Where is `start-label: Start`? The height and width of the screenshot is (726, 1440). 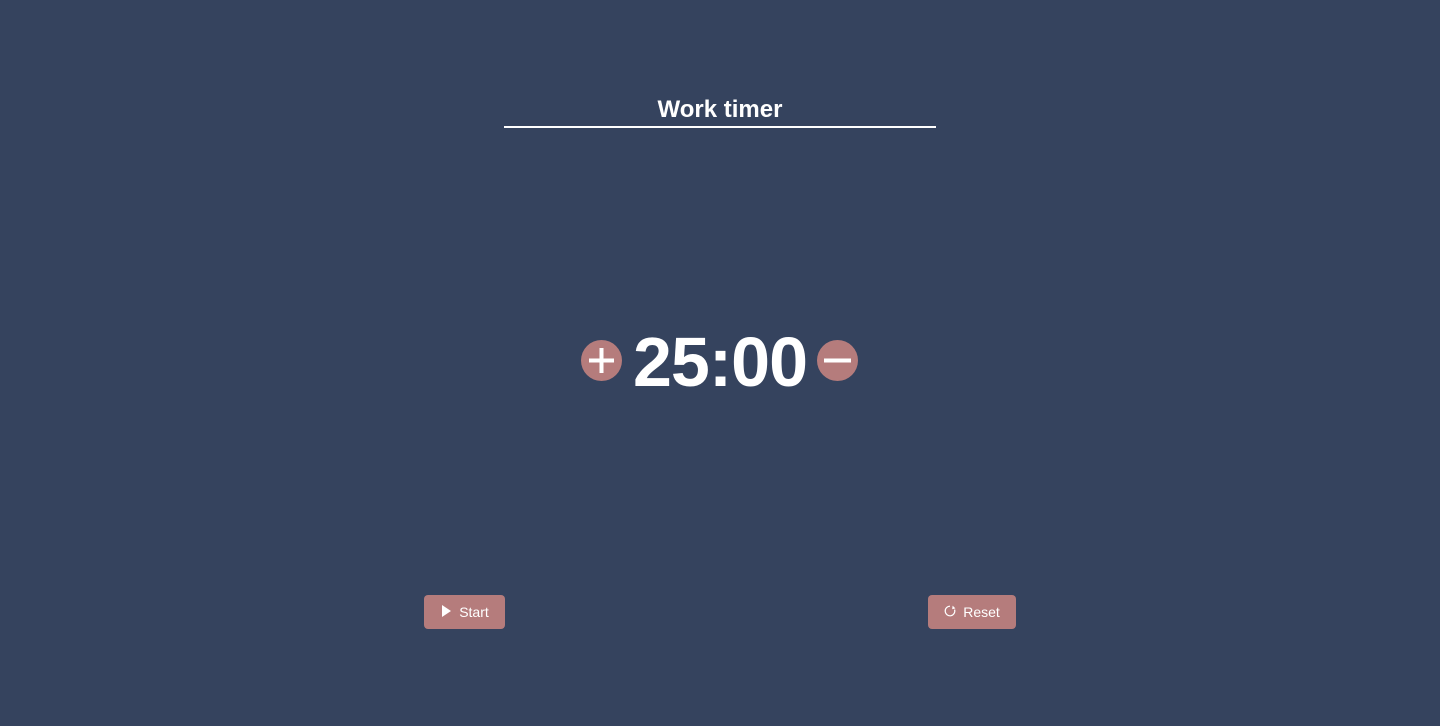
start-label: Start is located at coordinates (474, 612).